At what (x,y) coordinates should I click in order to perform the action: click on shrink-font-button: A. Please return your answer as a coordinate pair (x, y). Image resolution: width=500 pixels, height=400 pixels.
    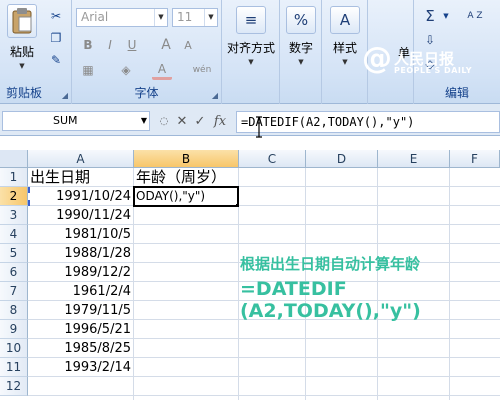
    Looking at the image, I should click on (188, 45).